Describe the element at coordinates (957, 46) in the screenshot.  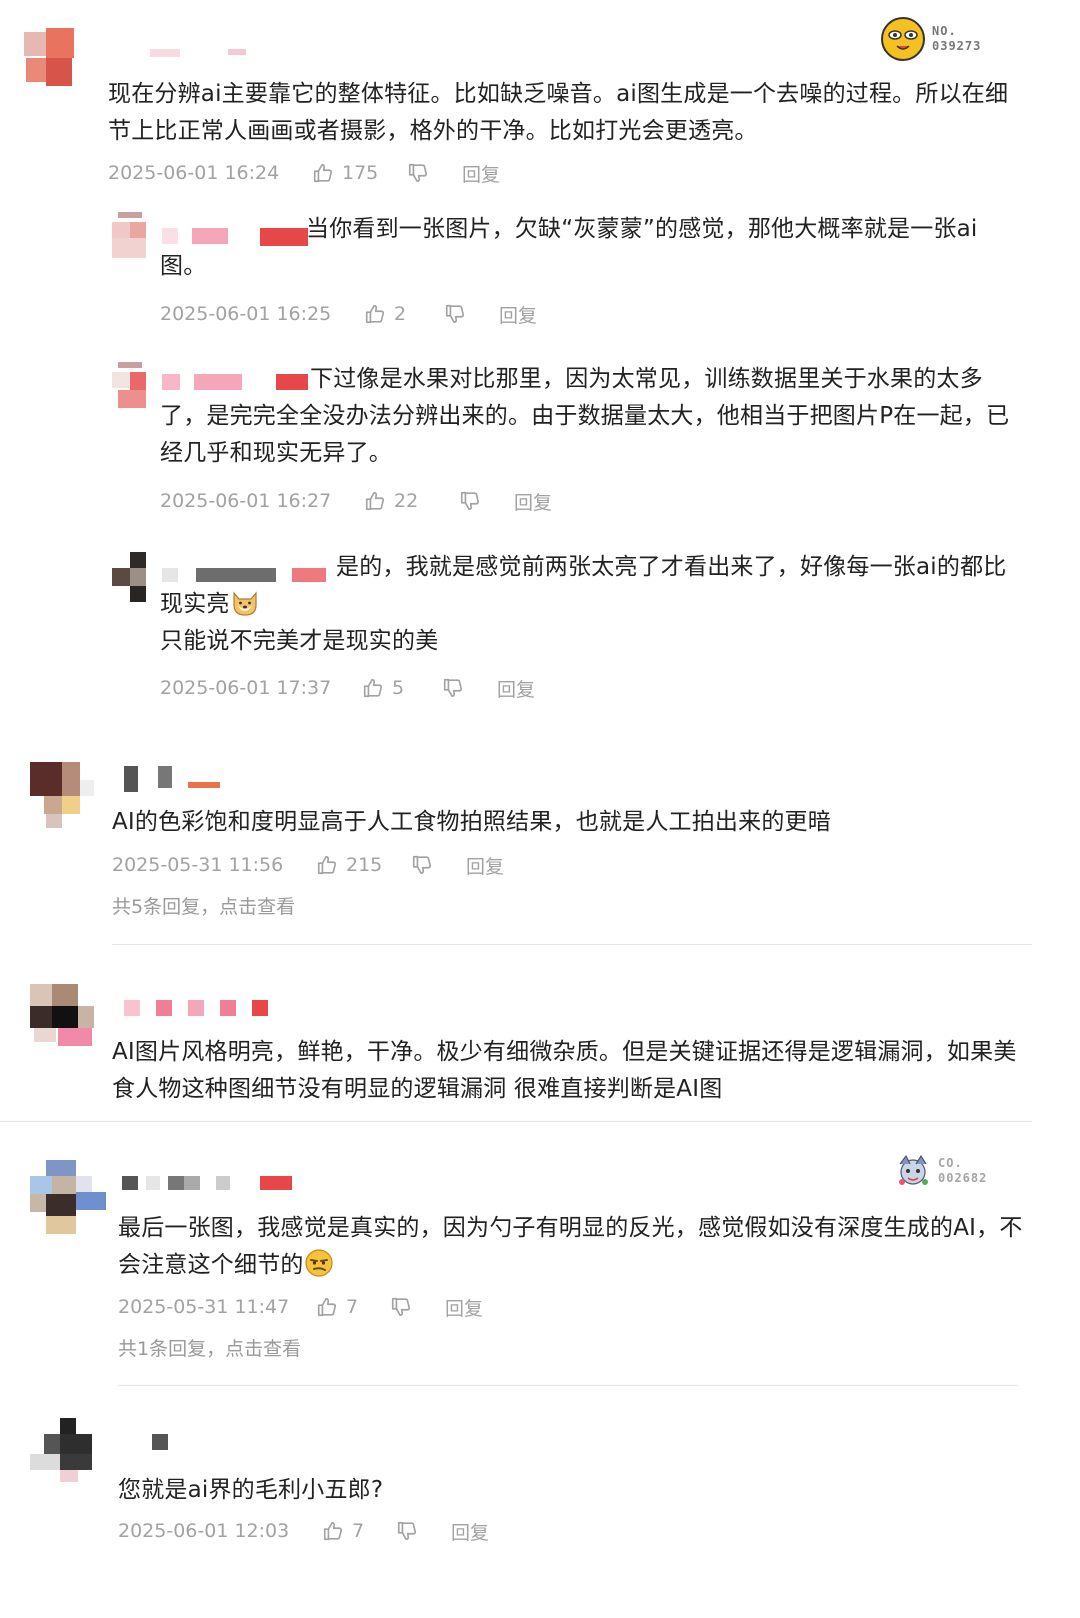
I see `badge-number: 039273` at that location.